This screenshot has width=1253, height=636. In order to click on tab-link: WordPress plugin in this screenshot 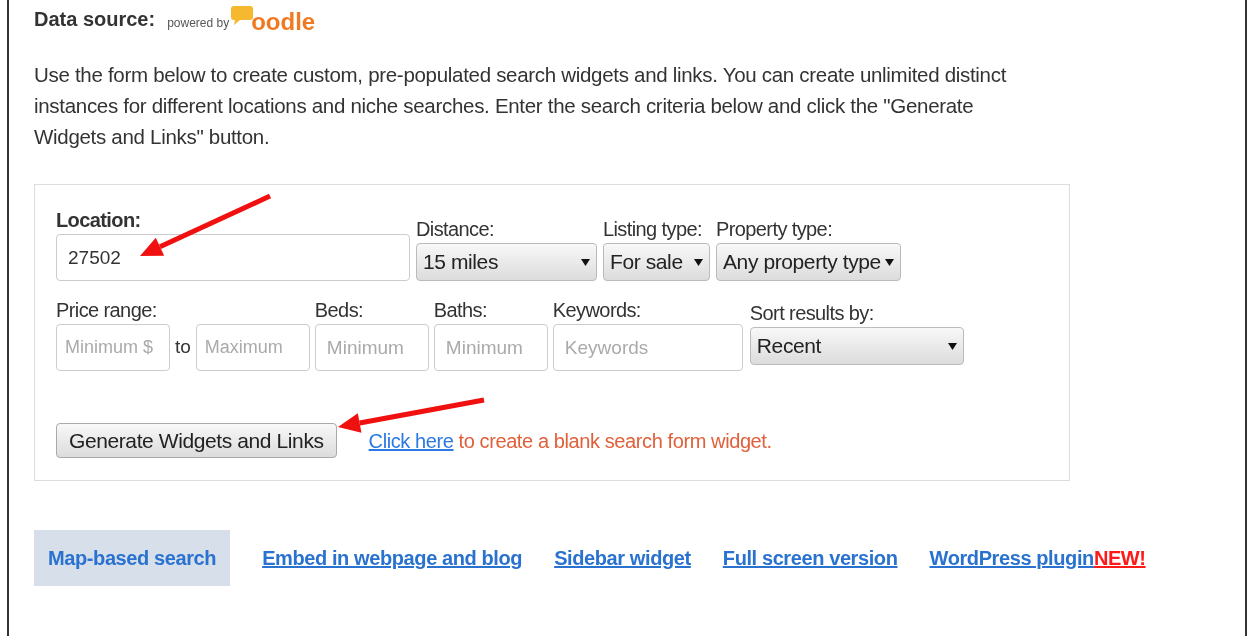, I will do `click(1011, 558)`.